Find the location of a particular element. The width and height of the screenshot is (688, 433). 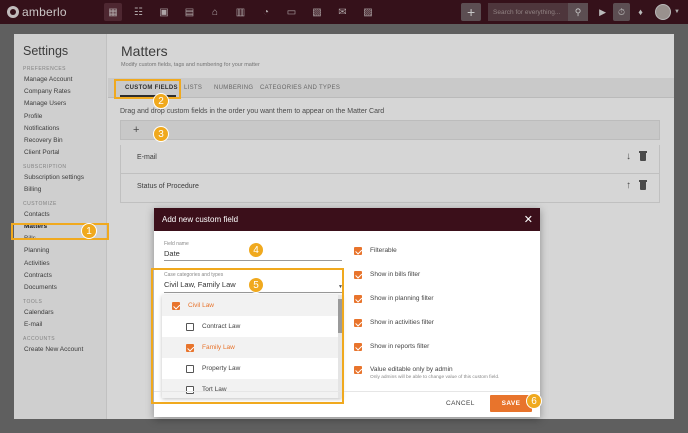

field-name-underline is located at coordinates (253, 260).